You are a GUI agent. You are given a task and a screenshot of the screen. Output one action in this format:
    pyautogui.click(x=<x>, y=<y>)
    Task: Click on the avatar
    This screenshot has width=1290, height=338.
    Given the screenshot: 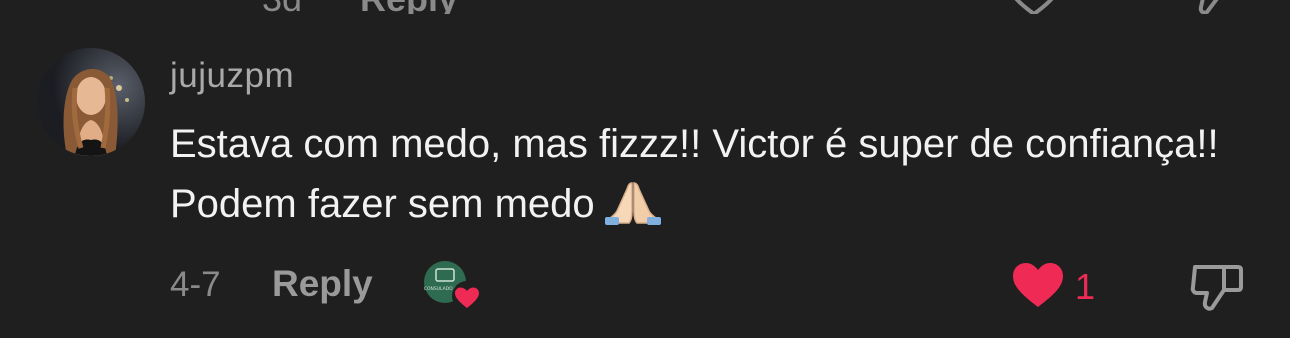 What is the action you would take?
    pyautogui.click(x=91, y=102)
    